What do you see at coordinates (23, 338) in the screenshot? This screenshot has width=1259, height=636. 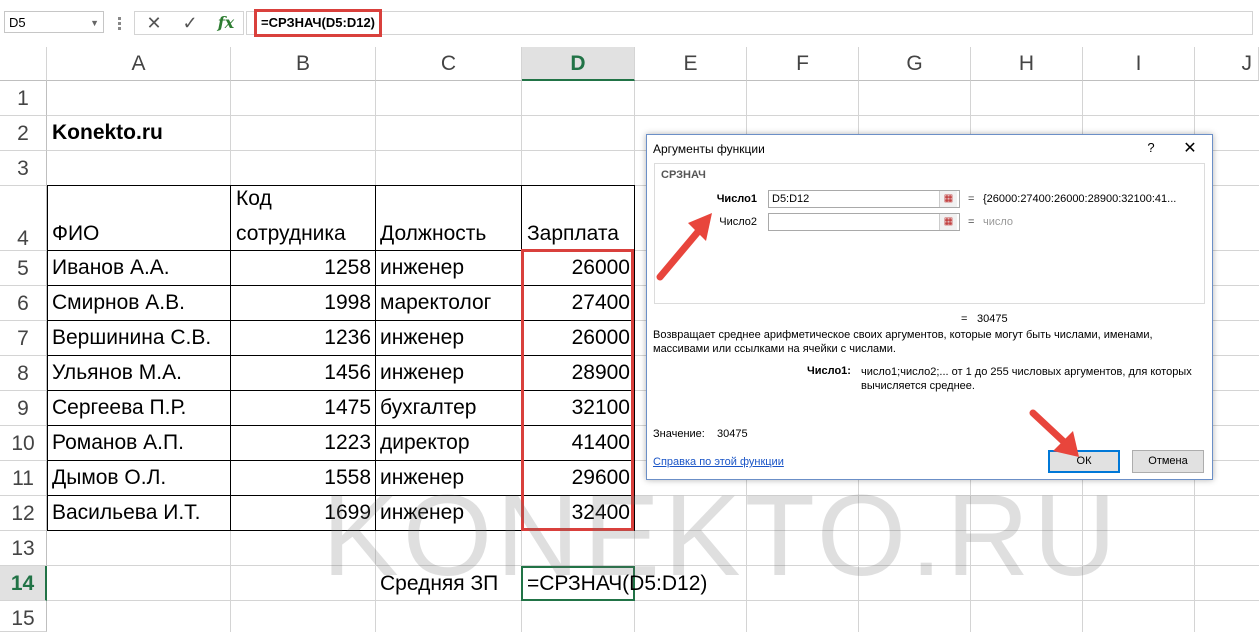 I see `row-header: 7` at bounding box center [23, 338].